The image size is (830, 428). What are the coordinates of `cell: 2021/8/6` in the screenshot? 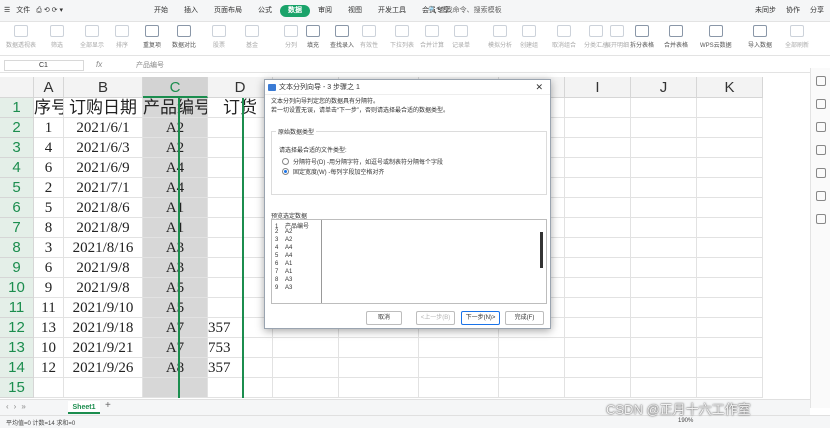 It's located at (103, 208).